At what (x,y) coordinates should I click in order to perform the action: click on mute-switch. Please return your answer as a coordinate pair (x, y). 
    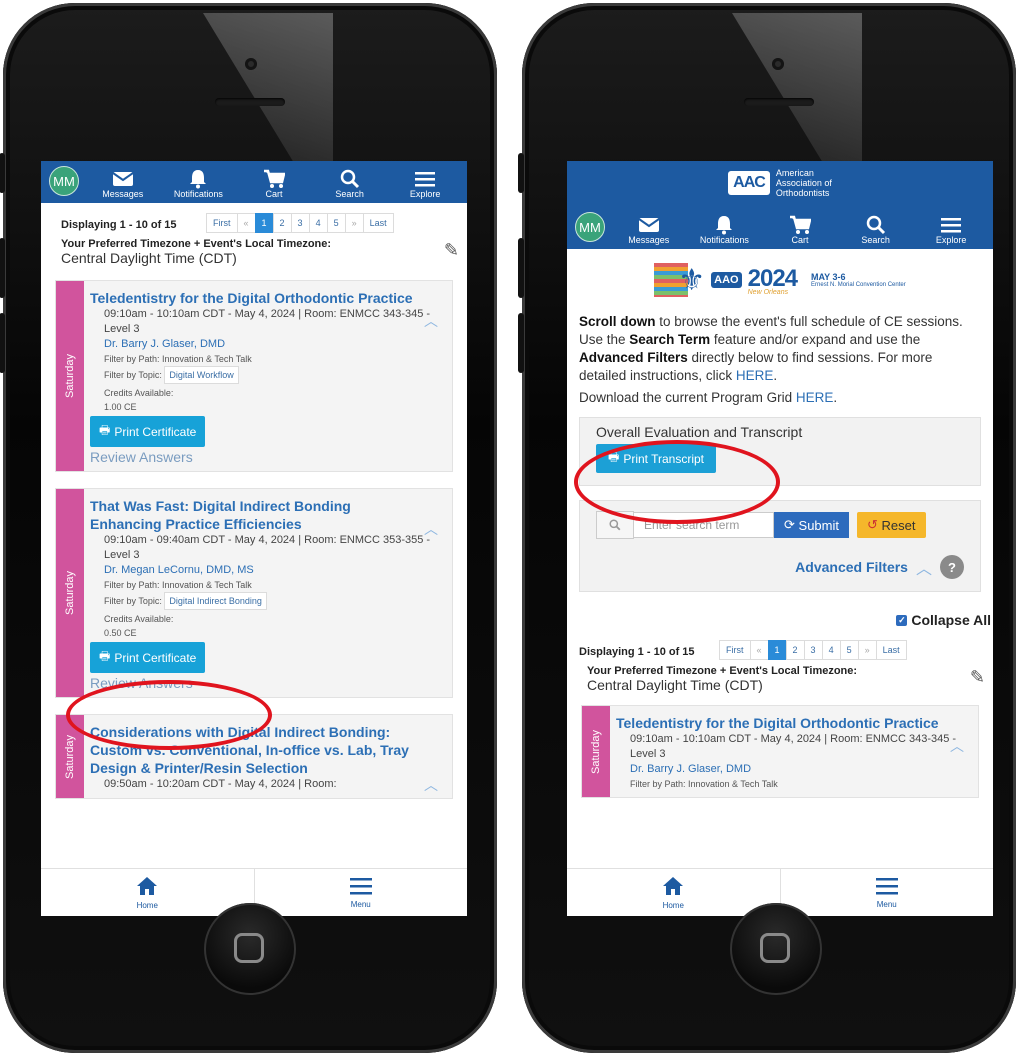
    Looking at the image, I should click on (2, 173).